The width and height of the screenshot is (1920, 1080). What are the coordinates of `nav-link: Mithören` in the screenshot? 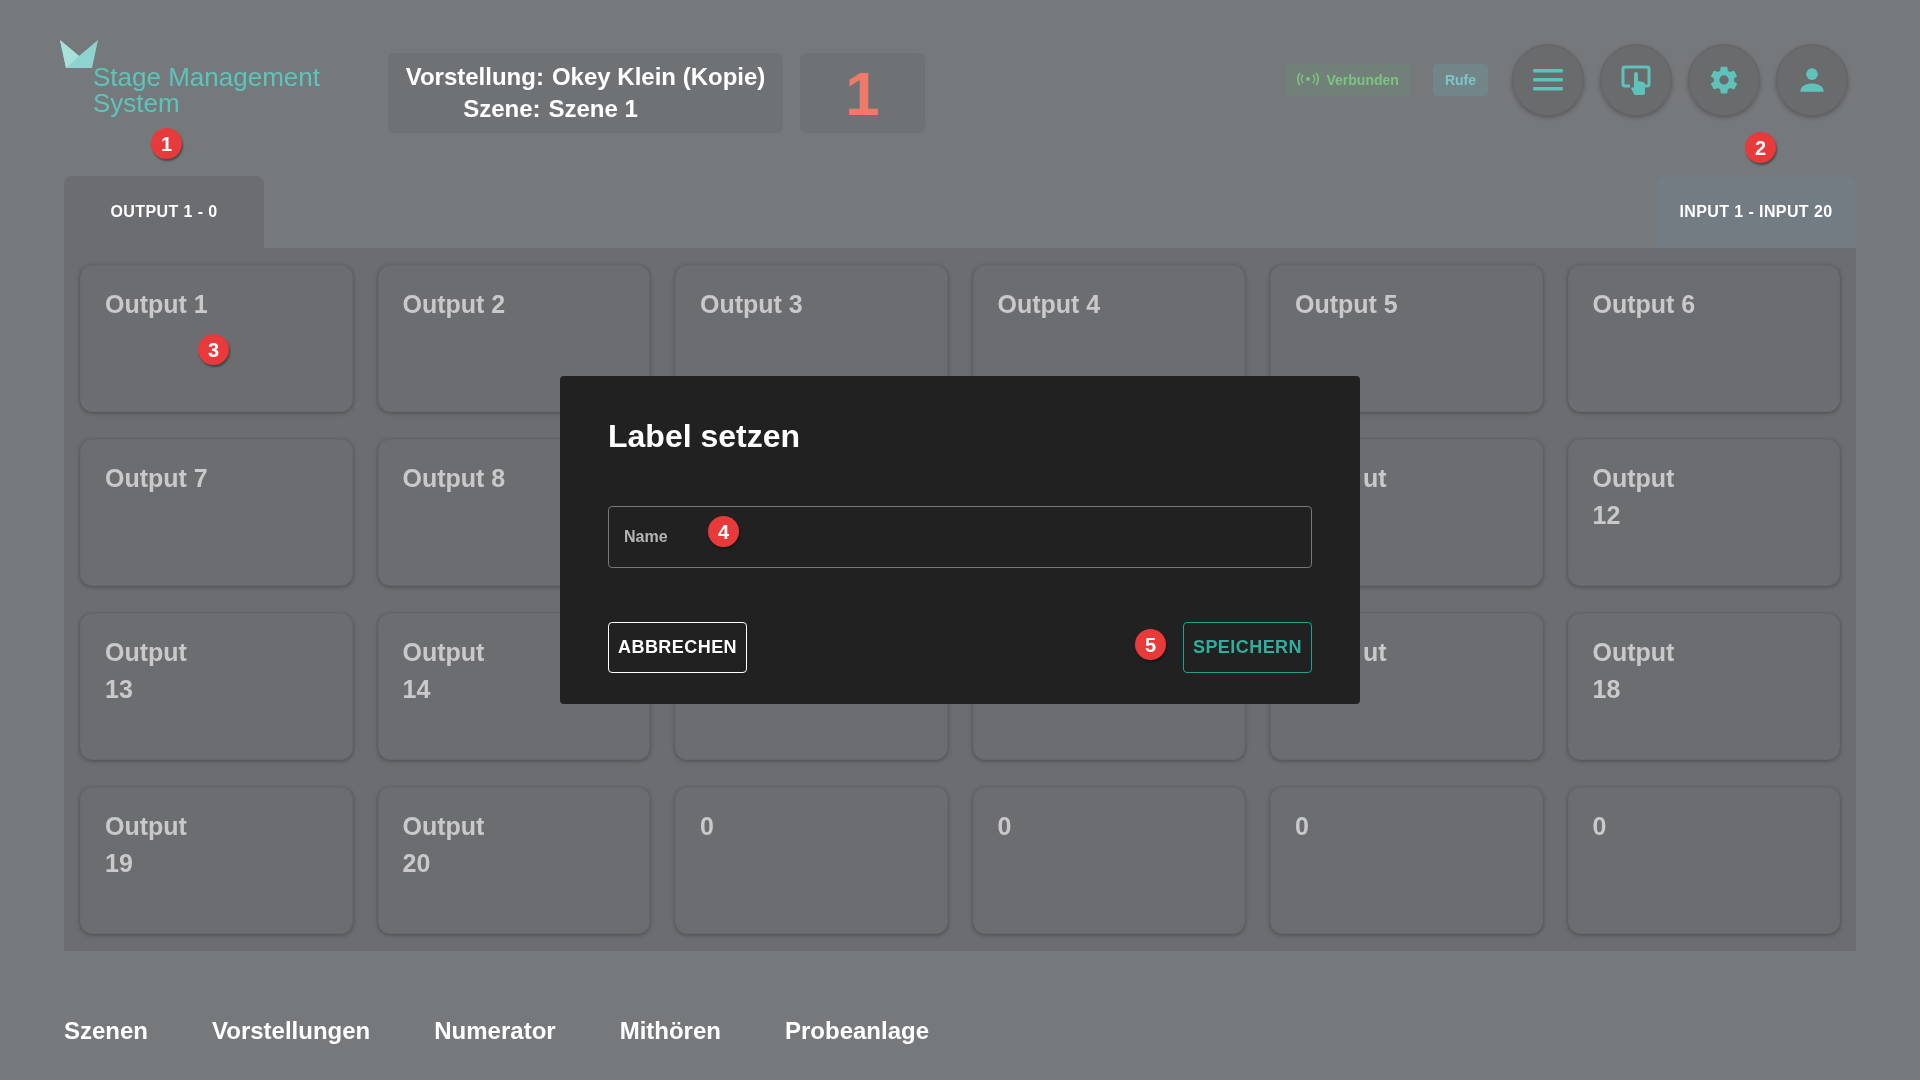 It's located at (670, 1031).